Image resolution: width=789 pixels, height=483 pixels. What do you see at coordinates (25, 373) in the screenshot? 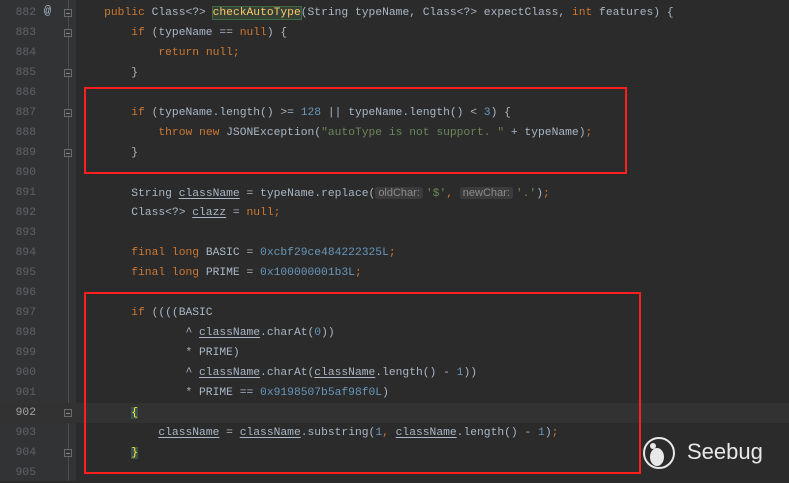
I see `line-number: 900` at bounding box center [25, 373].